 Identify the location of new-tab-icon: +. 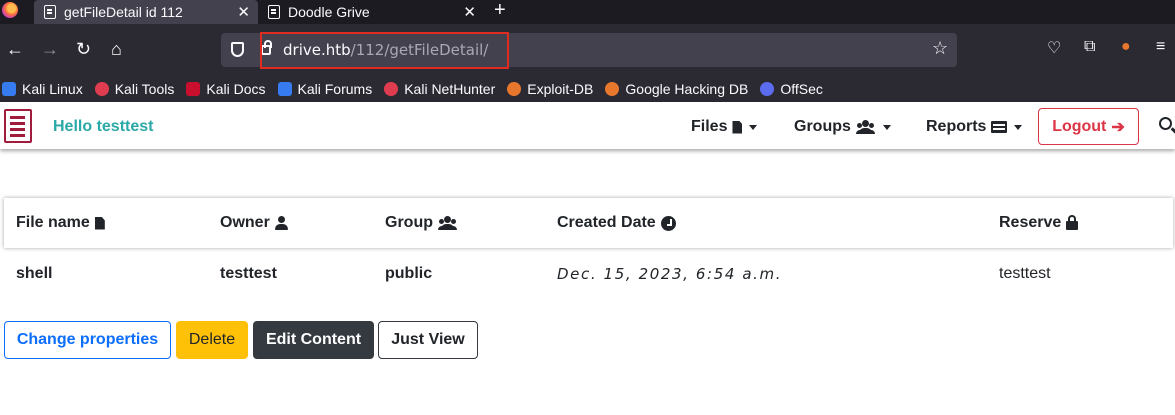
(500, 11).